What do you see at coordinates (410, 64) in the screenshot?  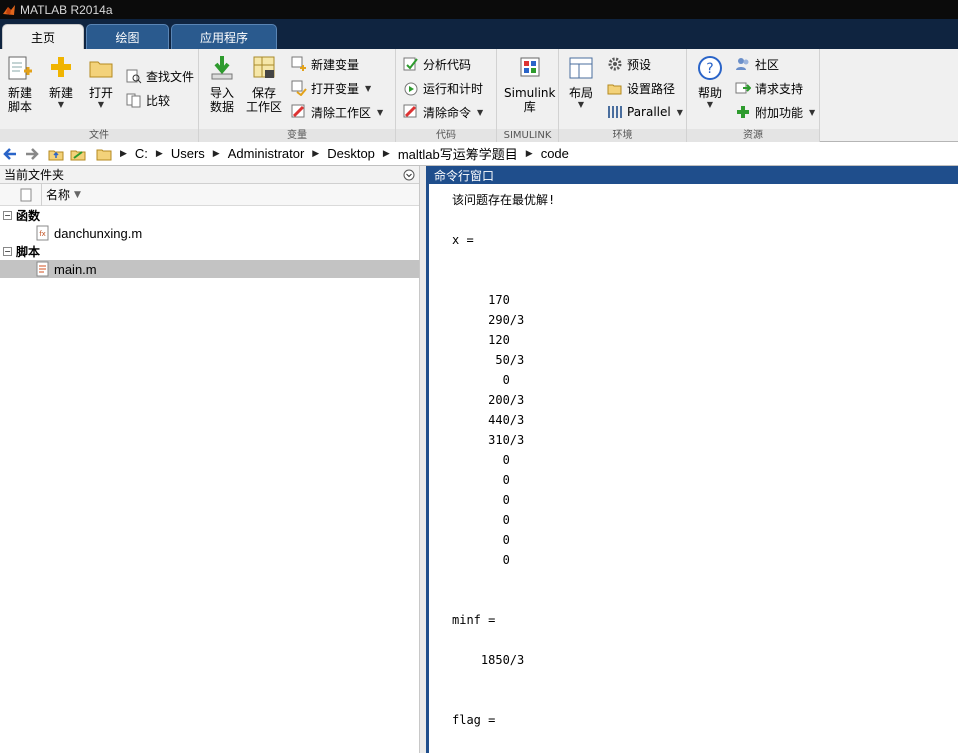 I see `analyze-code-icon` at bounding box center [410, 64].